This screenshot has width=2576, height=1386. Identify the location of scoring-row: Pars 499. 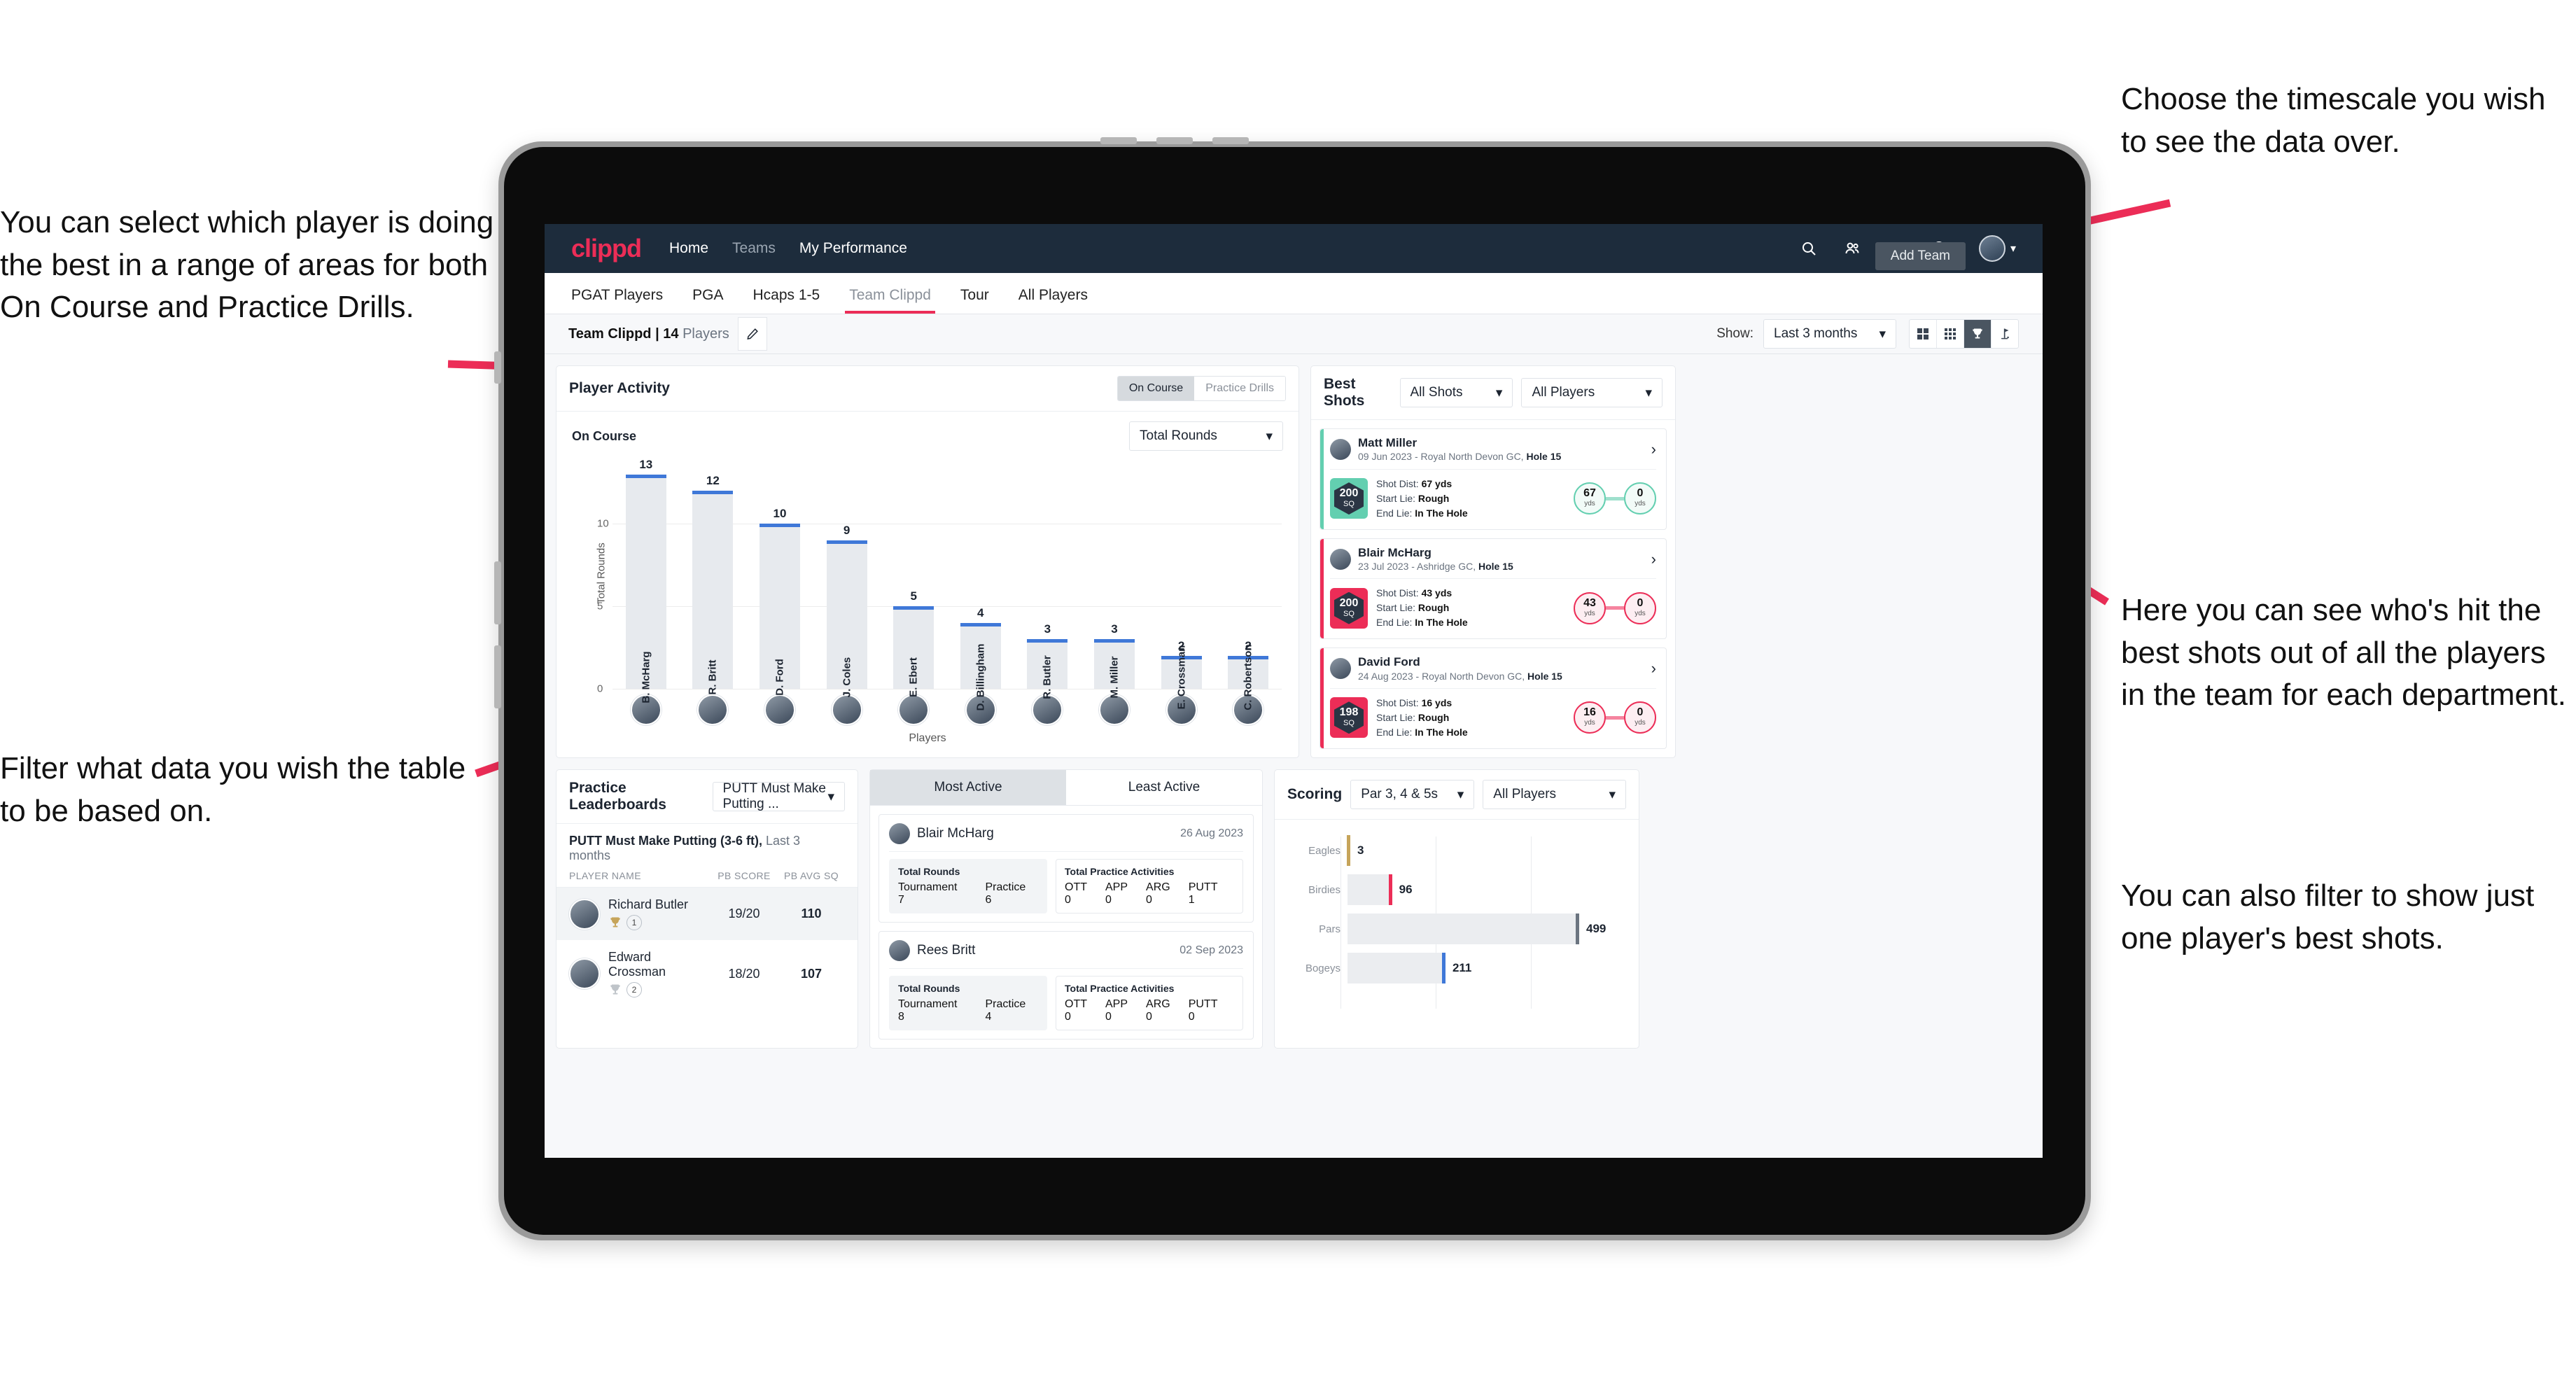
(1456, 928).